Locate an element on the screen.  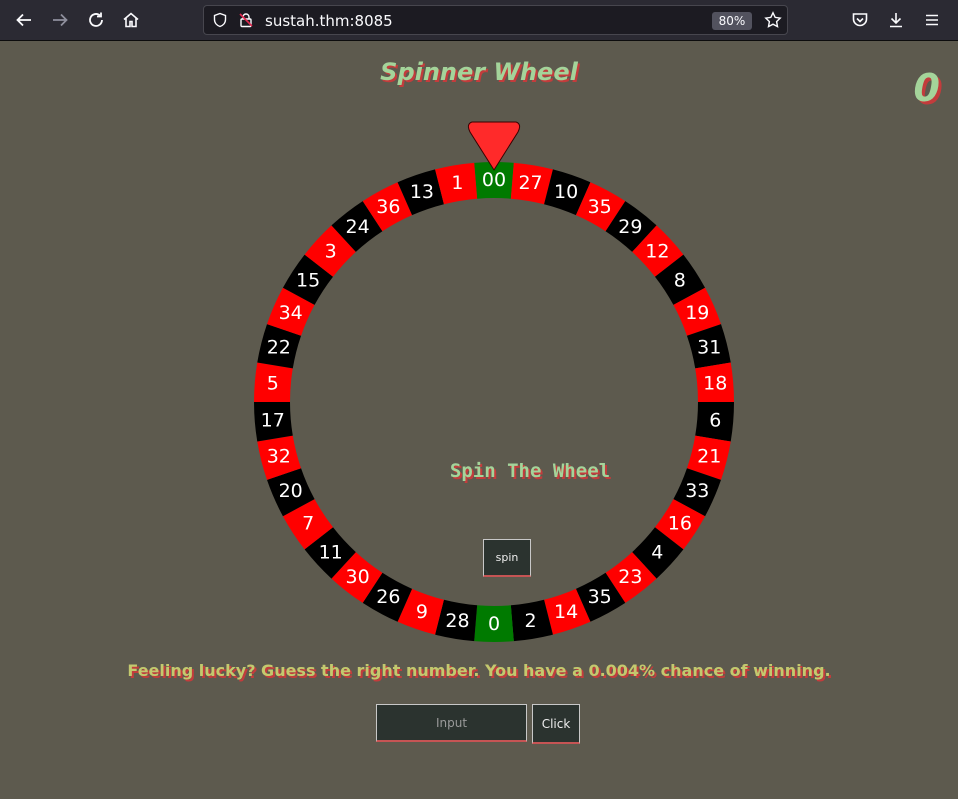
wheel-number: 3 is located at coordinates (331, 252).